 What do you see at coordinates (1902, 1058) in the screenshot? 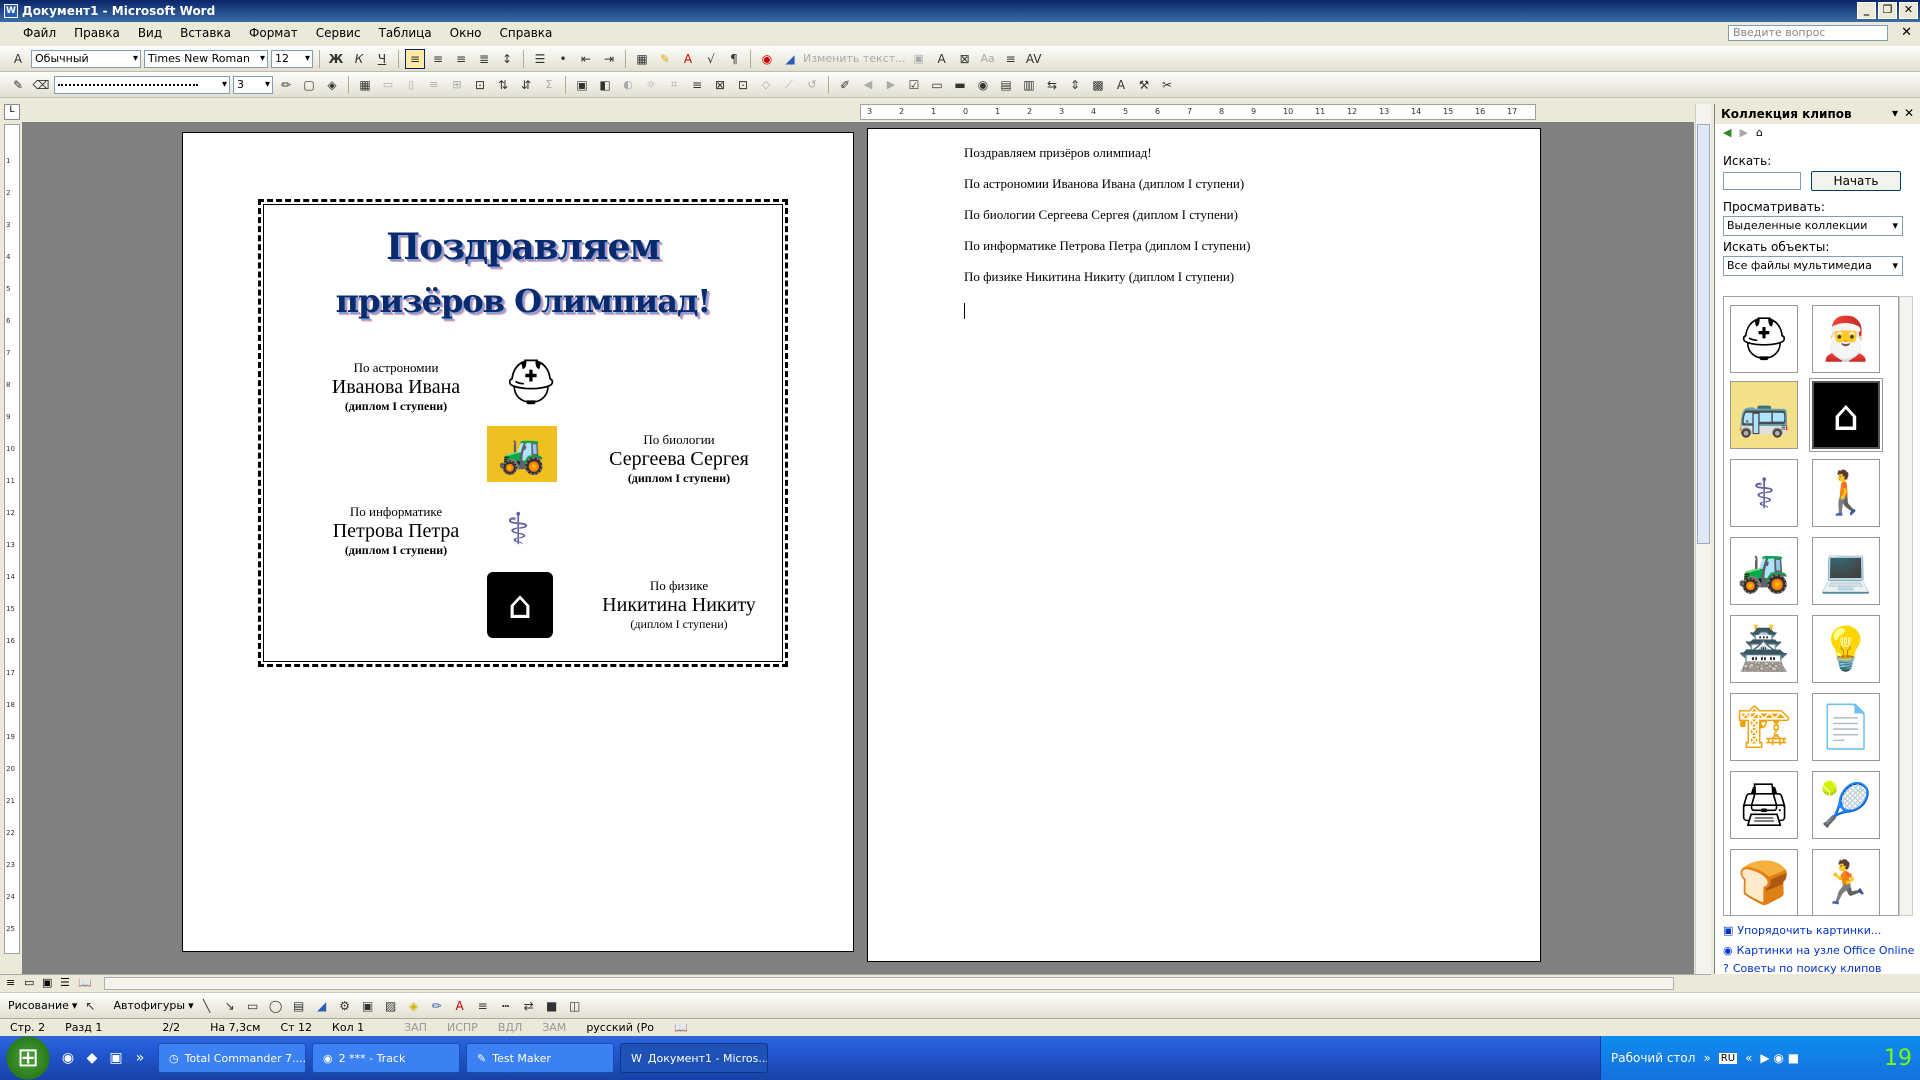
I see `clock: 19` at bounding box center [1902, 1058].